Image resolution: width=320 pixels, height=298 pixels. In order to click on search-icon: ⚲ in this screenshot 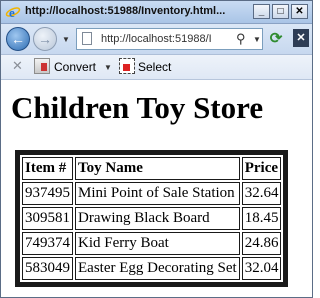, I will do `click(241, 39)`.